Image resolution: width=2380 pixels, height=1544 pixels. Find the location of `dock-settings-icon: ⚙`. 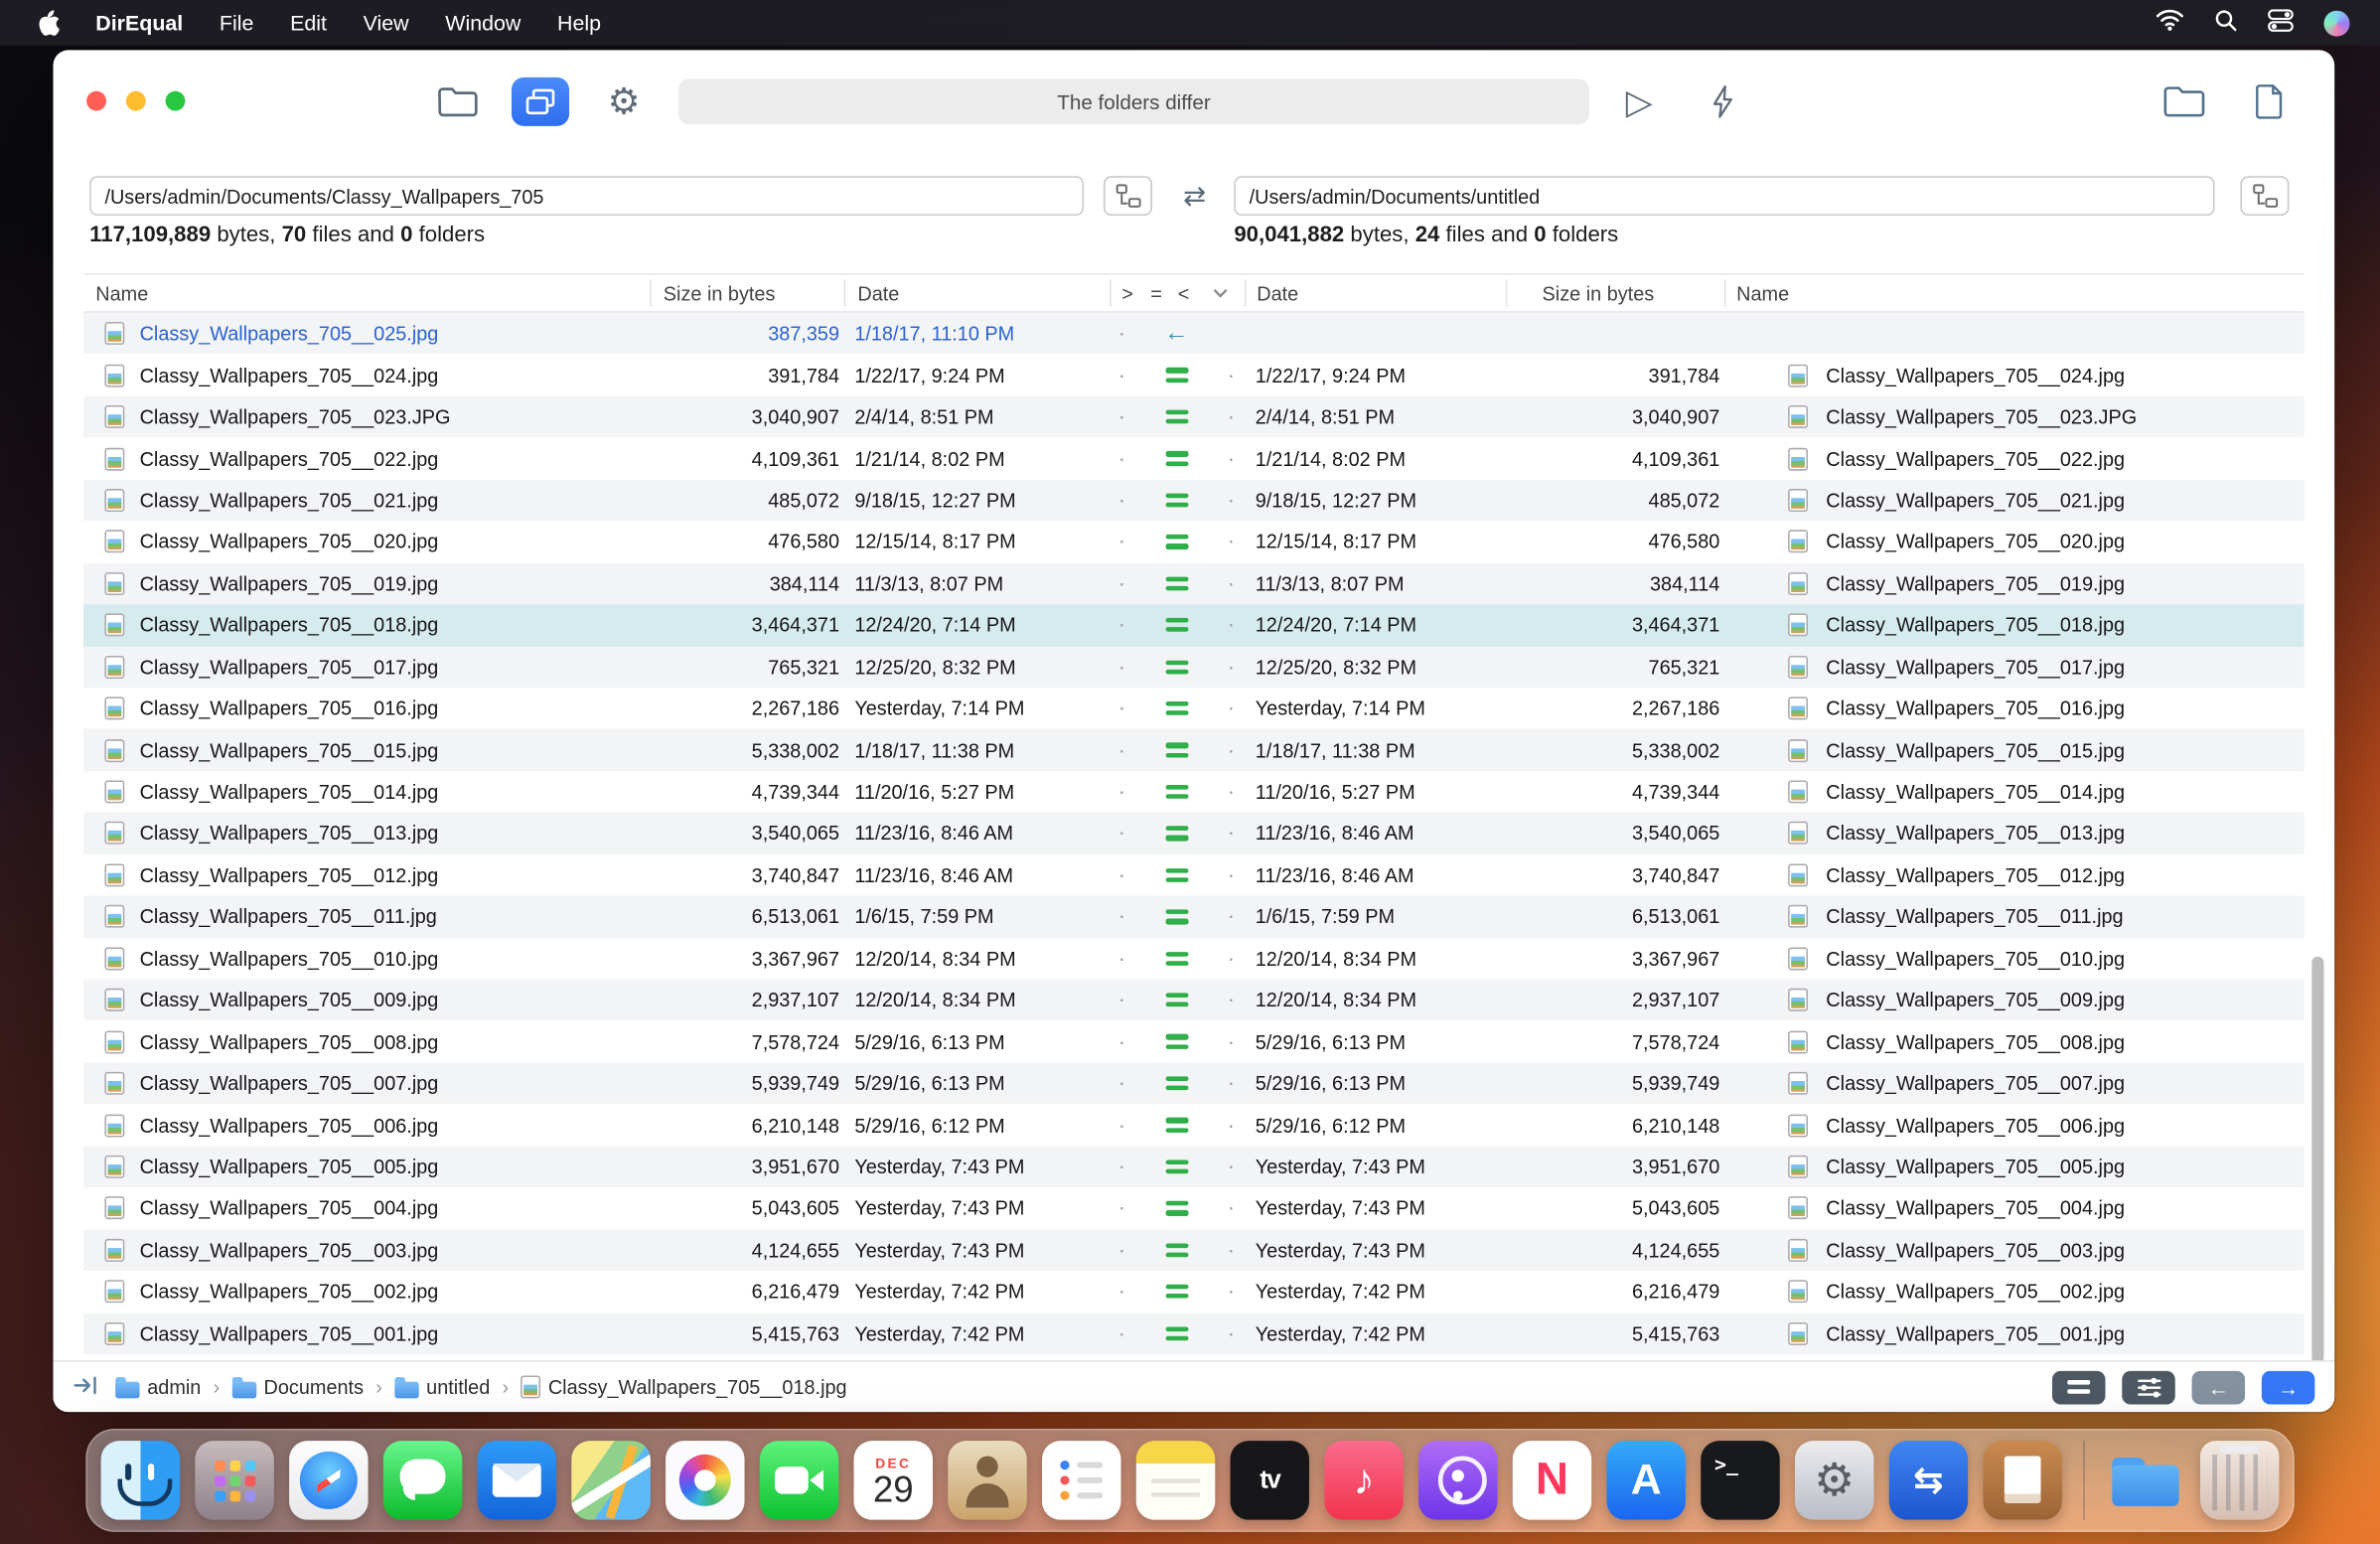

dock-settings-icon: ⚙ is located at coordinates (1834, 1480).